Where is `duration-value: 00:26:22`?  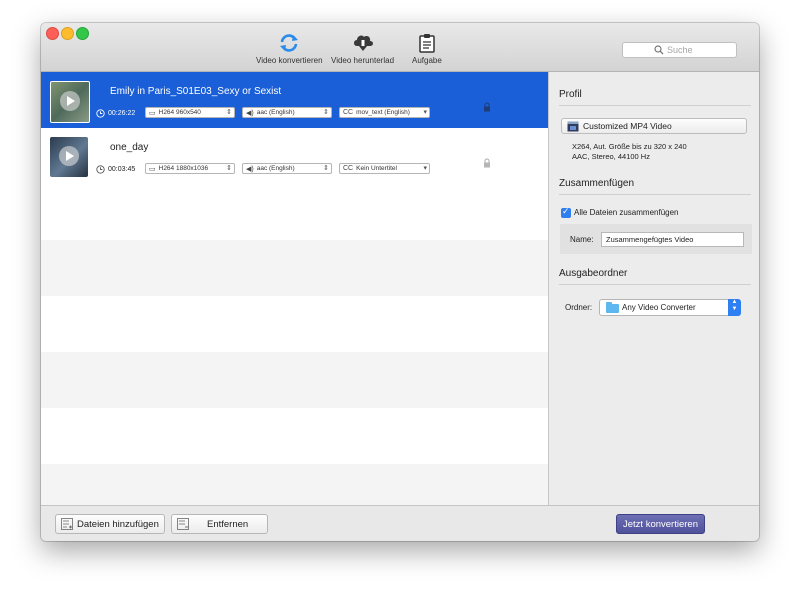 duration-value: 00:26:22 is located at coordinates (122, 113).